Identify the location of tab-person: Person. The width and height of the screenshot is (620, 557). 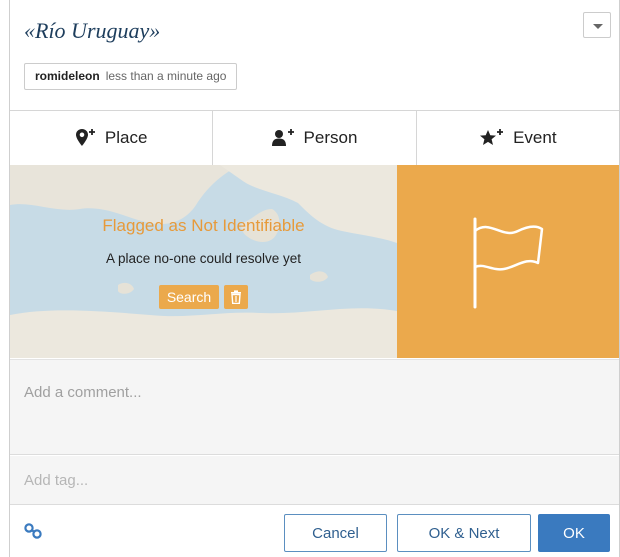
(315, 138).